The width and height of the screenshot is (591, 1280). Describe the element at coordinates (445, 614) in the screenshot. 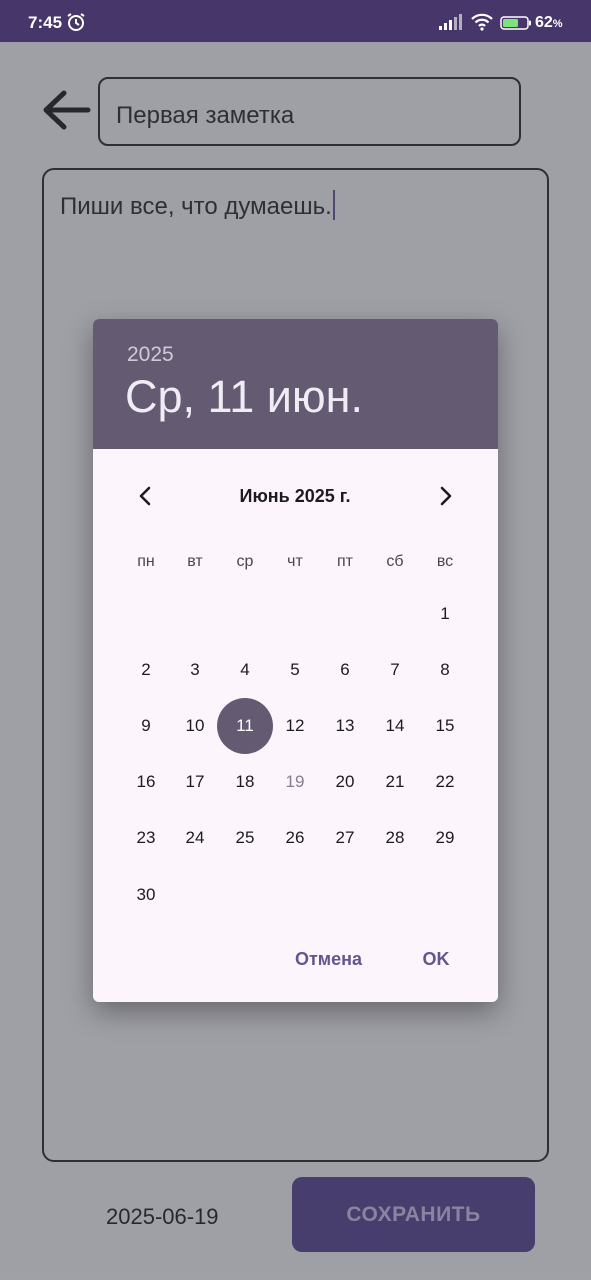

I see `day-cell: 1` at that location.